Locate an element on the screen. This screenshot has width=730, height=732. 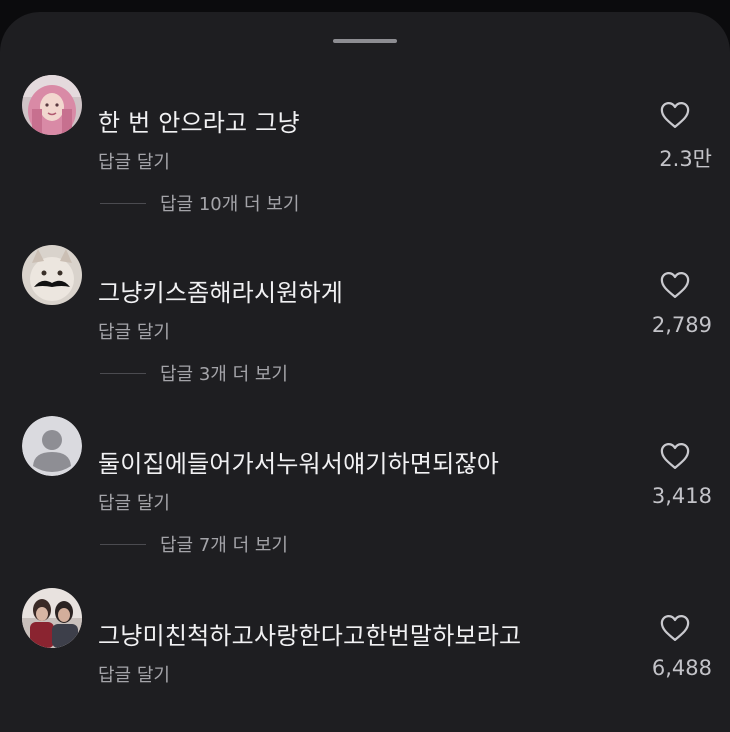
like-count: 2.3만 is located at coordinates (685, 159).